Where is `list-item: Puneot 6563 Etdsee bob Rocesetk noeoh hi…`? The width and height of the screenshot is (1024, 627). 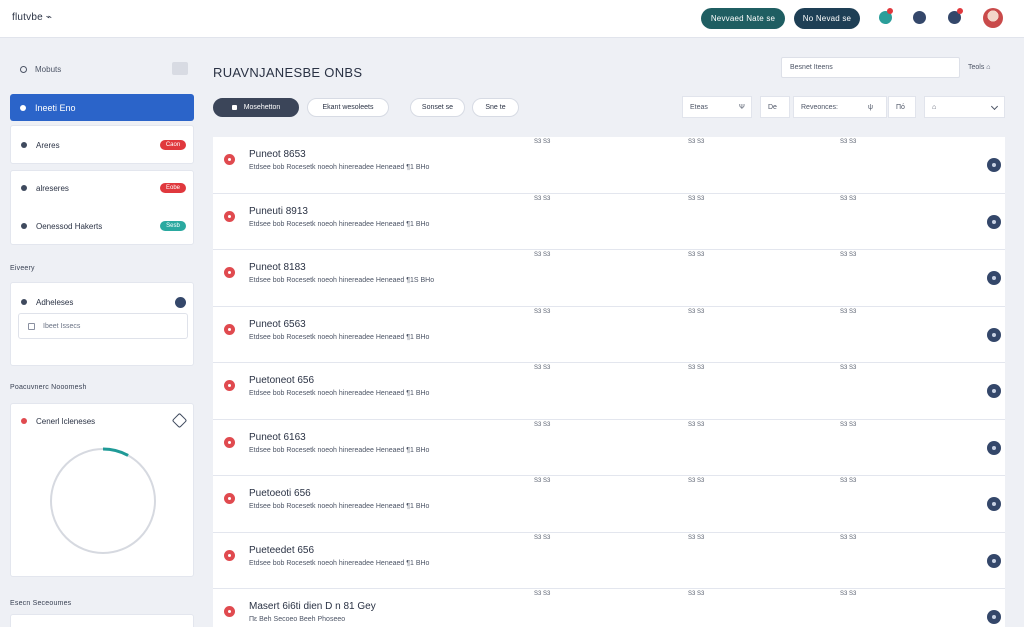 list-item: Puneot 6563 Etdsee bob Rocesetk noeoh hi… is located at coordinates (609, 334).